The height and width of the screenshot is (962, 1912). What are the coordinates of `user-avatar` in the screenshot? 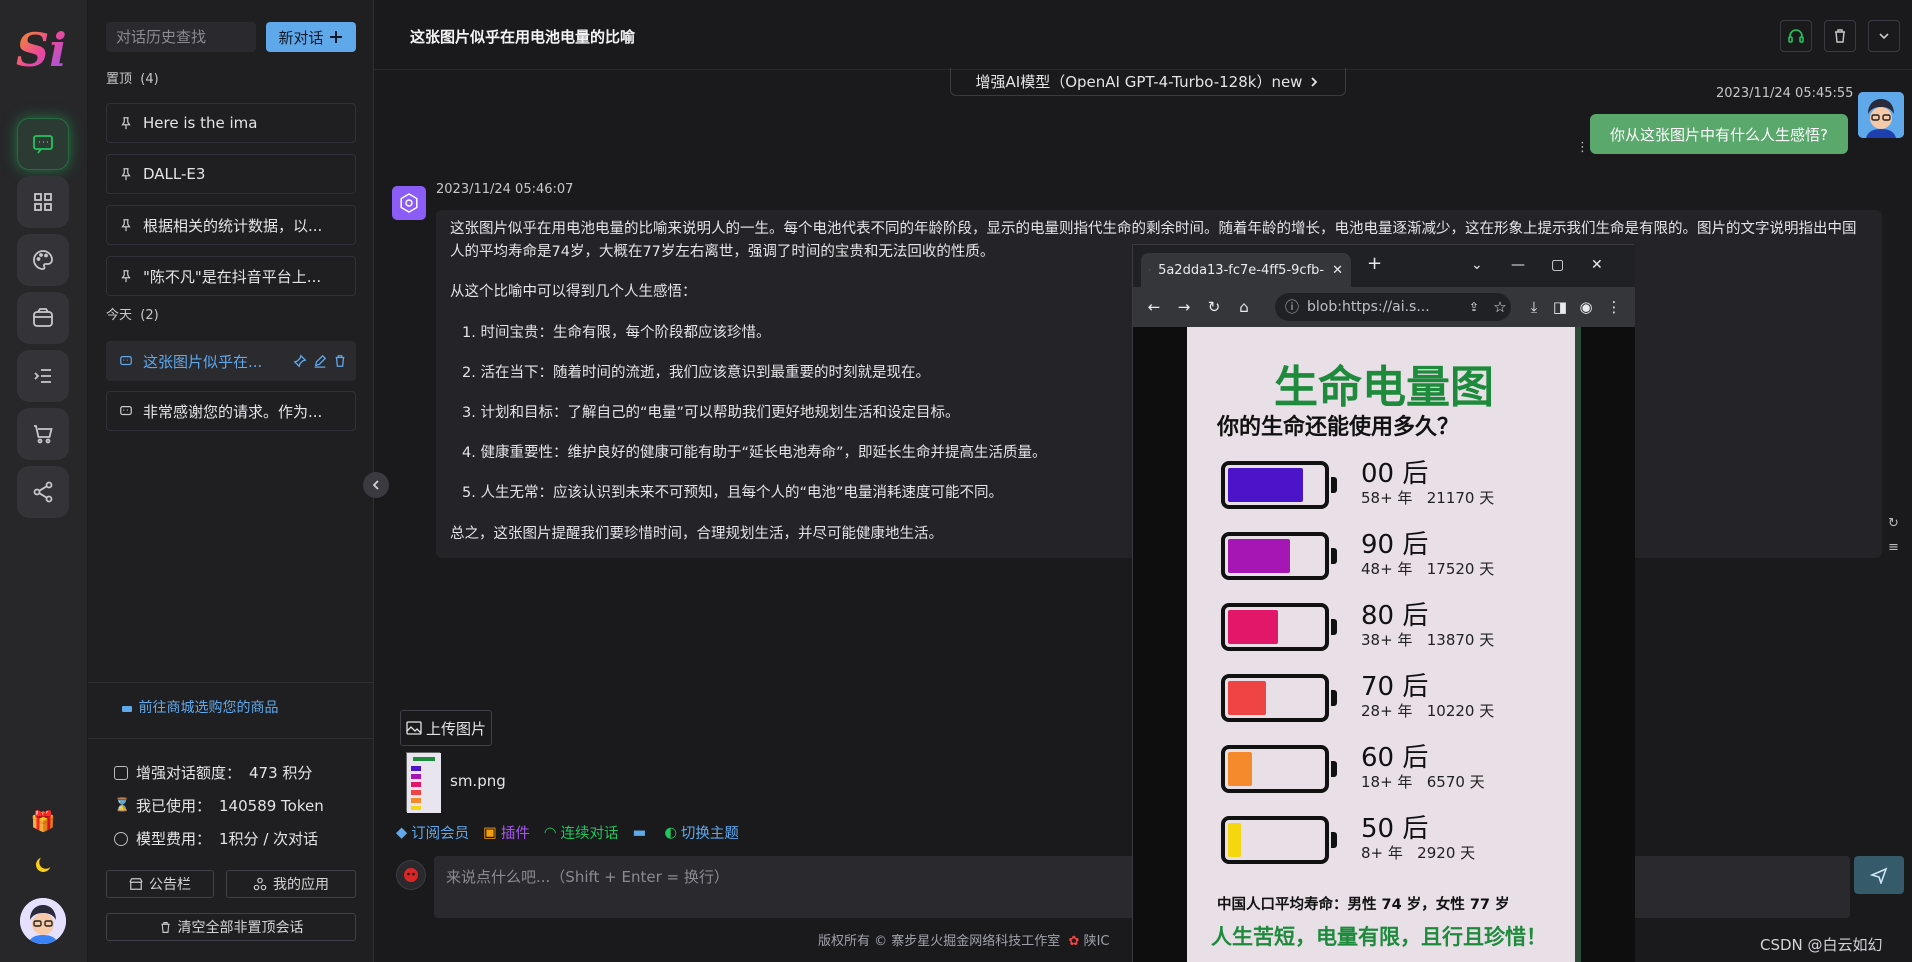 It's located at (43, 921).